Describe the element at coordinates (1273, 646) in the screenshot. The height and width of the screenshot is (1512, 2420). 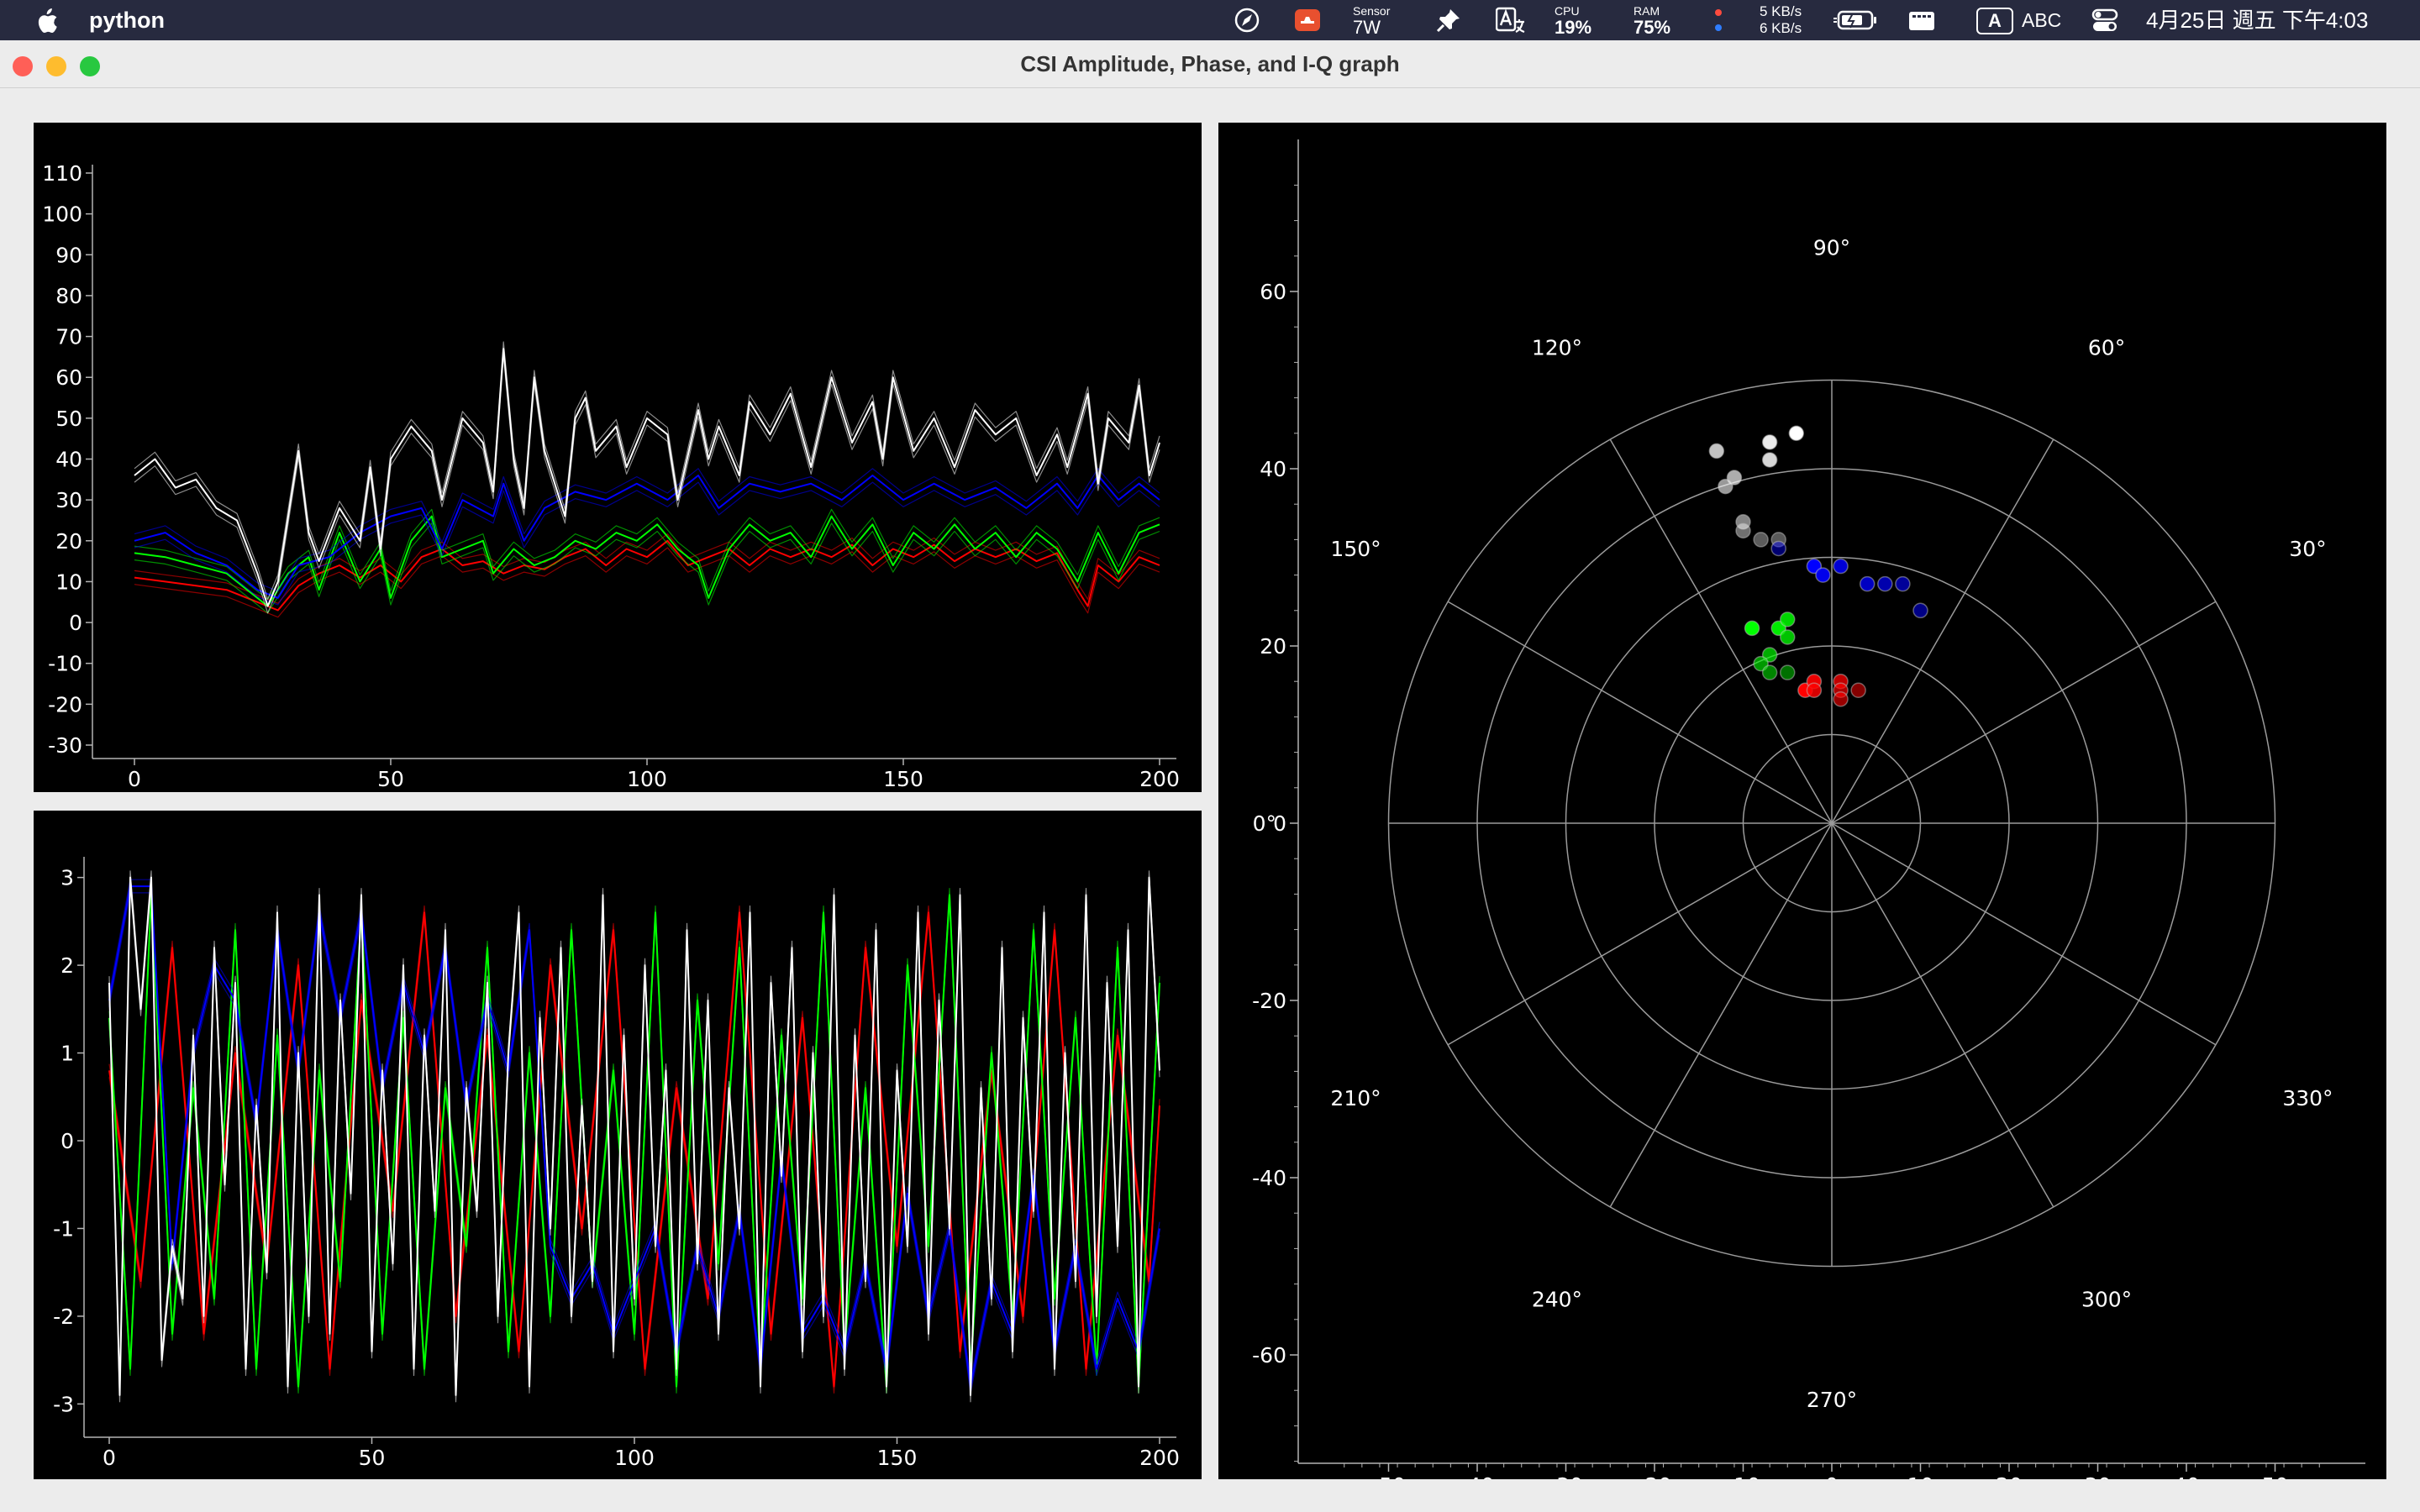
I see `iq-y-tick-label: 20` at that location.